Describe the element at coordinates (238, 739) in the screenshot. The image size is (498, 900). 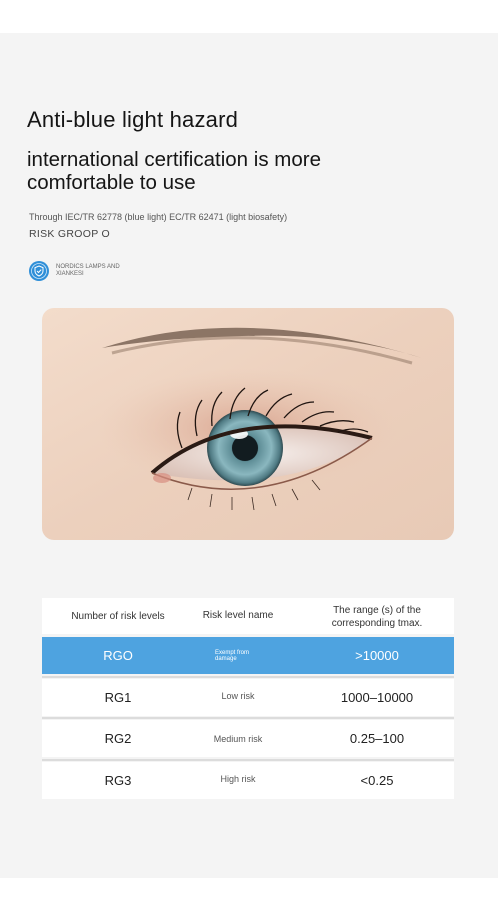
I see `risk-name-cell: Medium risk` at that location.